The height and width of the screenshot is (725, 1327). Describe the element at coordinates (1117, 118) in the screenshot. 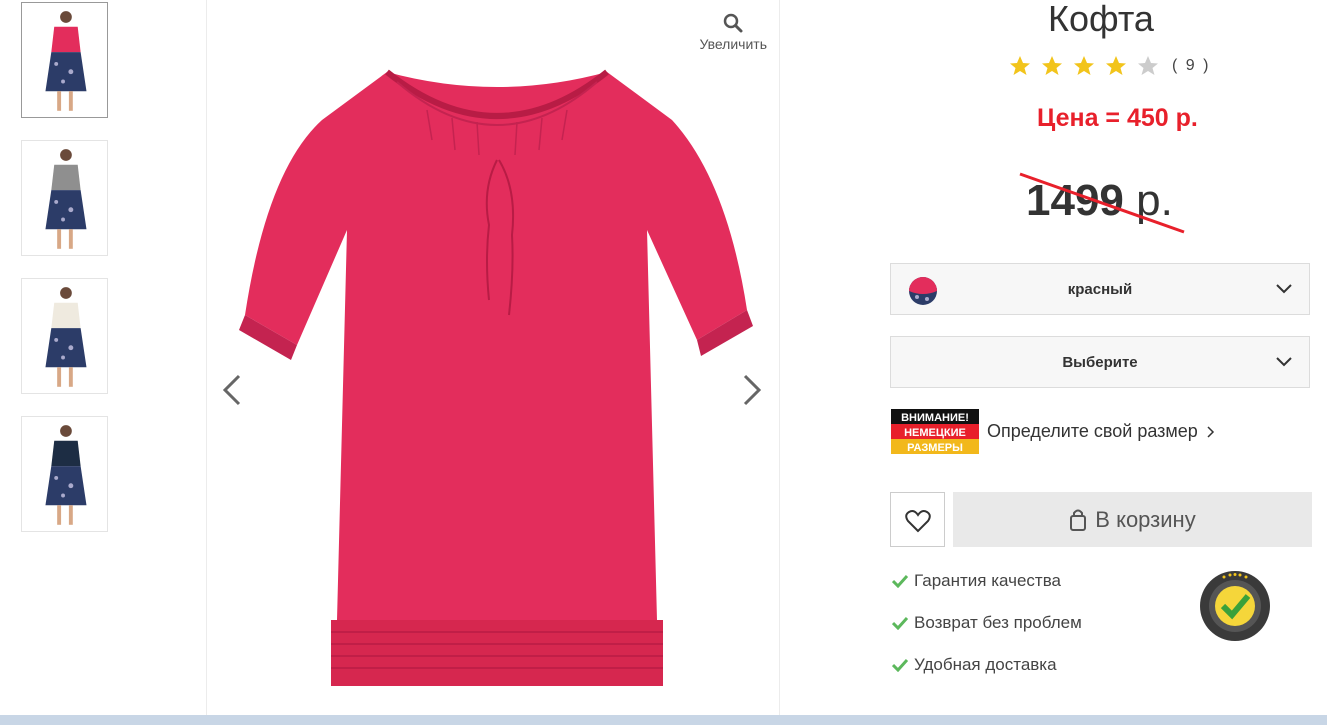

I see `promo-price: Цена = 450 р.` at that location.